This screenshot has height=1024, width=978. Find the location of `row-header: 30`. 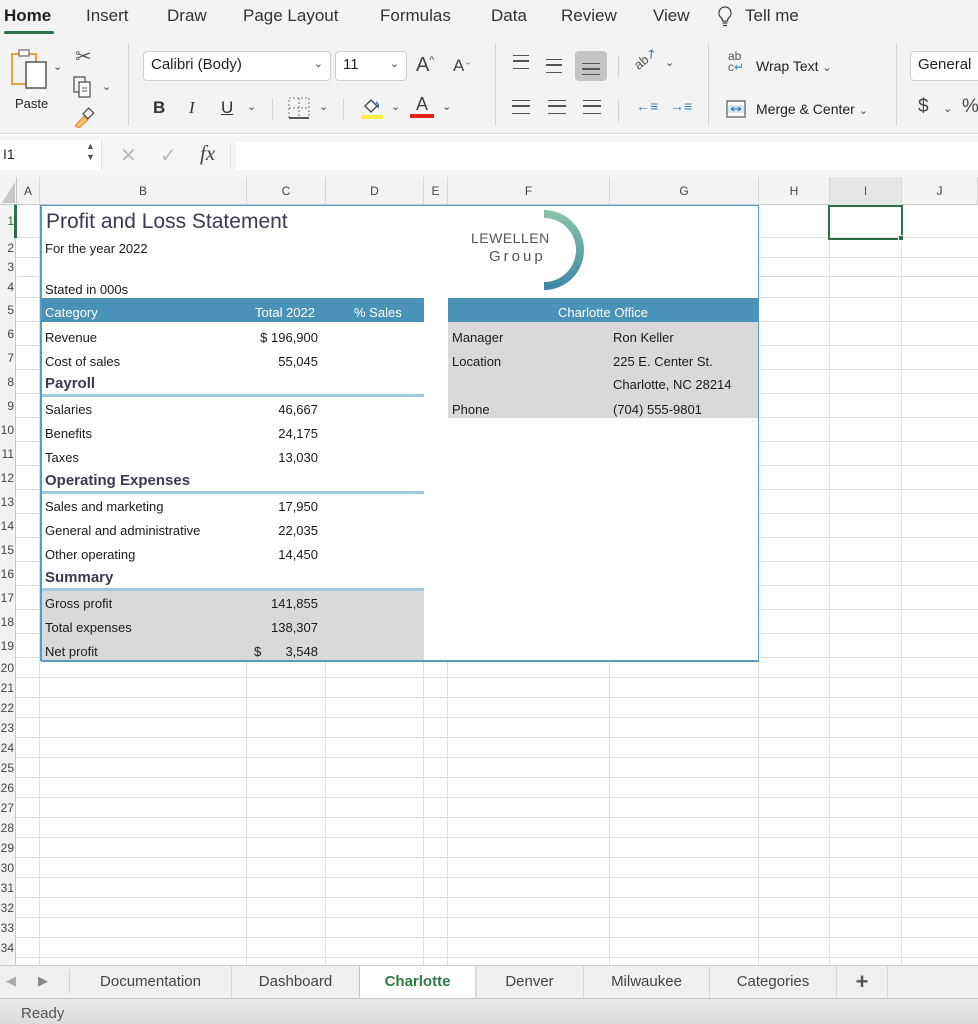

row-header: 30 is located at coordinates (8, 868).